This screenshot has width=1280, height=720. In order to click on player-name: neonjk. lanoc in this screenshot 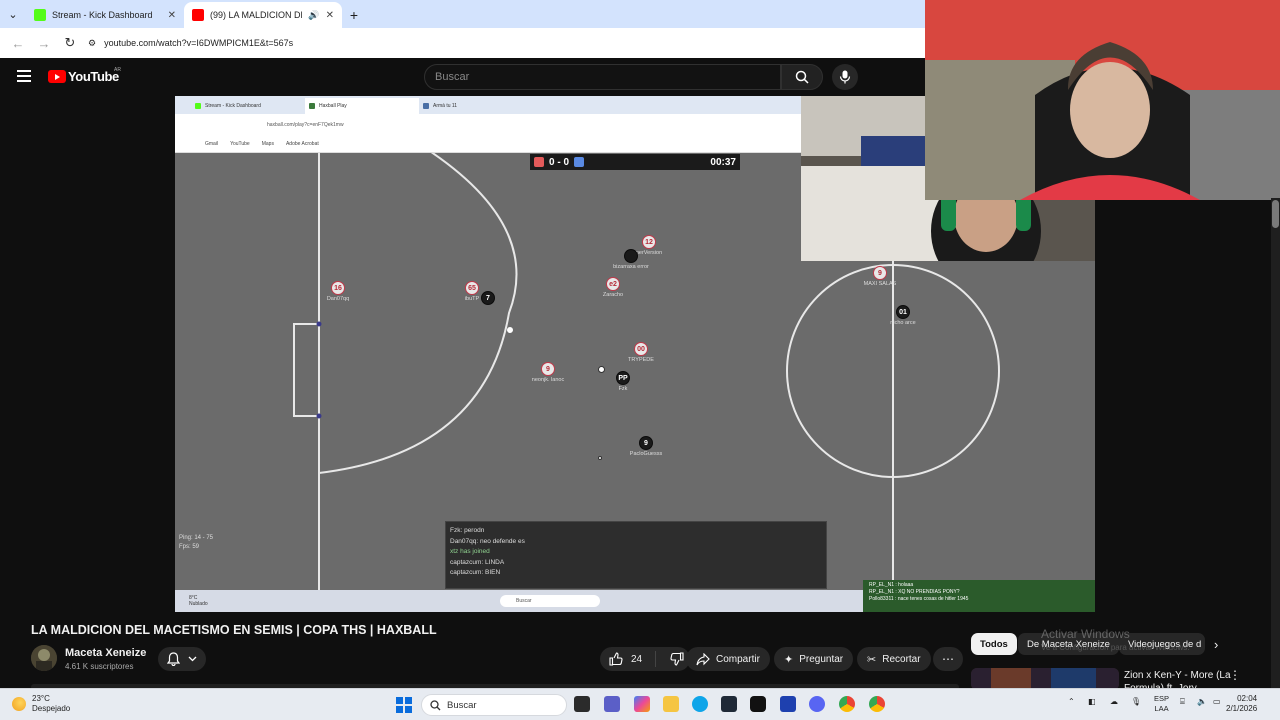, I will do `click(548, 380)`.